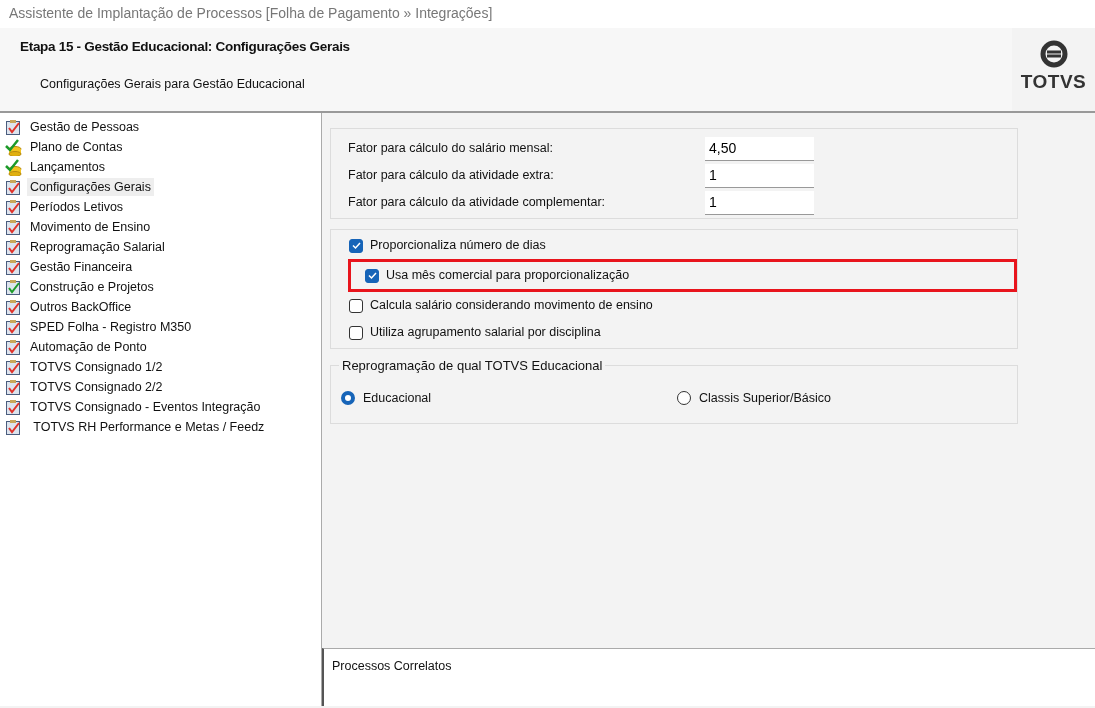  Describe the element at coordinates (81, 307) in the screenshot. I see `step-item: Outros BackOffice` at that location.